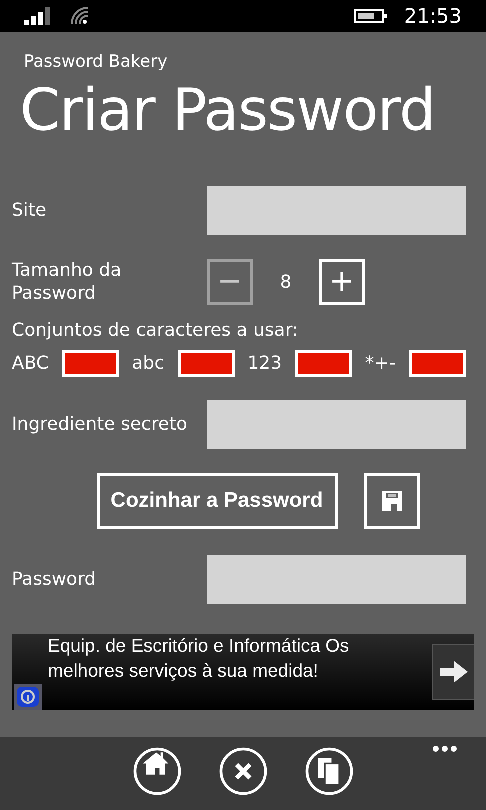  I want to click on page-title: Criar Password, so click(227, 107).